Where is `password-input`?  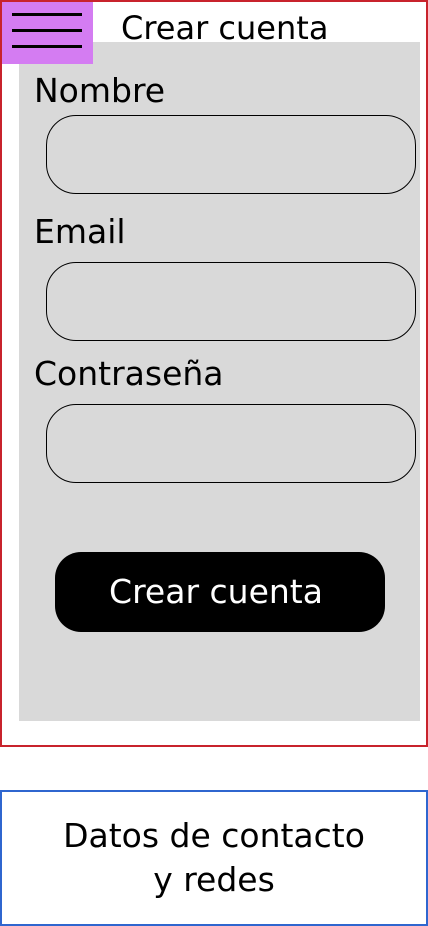
password-input is located at coordinates (231, 443).